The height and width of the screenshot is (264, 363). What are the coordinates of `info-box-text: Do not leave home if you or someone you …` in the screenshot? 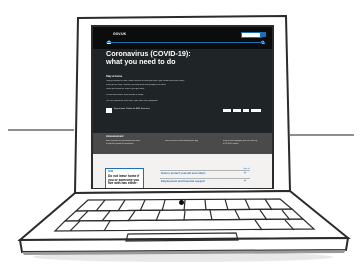 It's located at (124, 180).